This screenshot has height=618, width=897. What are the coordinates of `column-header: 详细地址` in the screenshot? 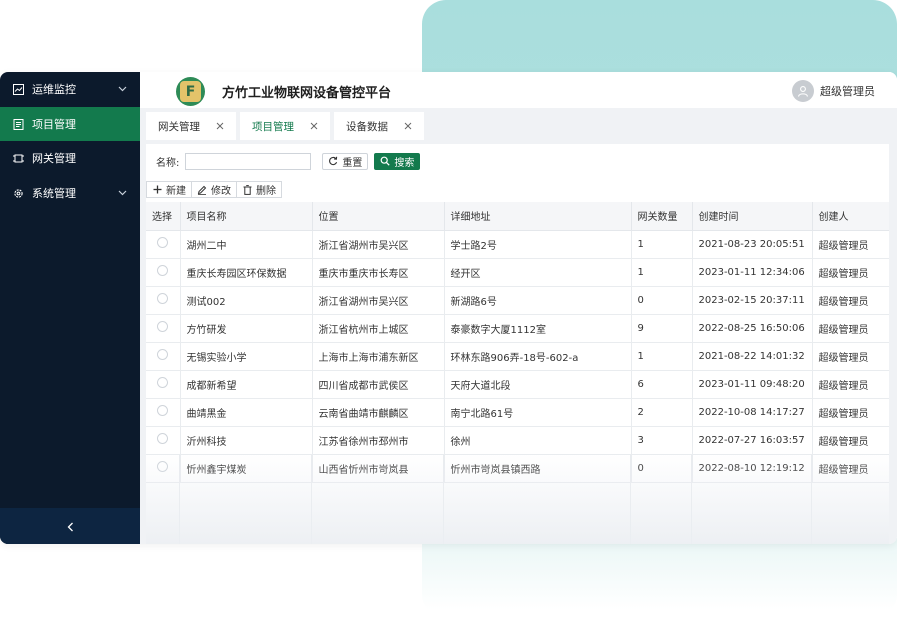 It's located at (538, 216).